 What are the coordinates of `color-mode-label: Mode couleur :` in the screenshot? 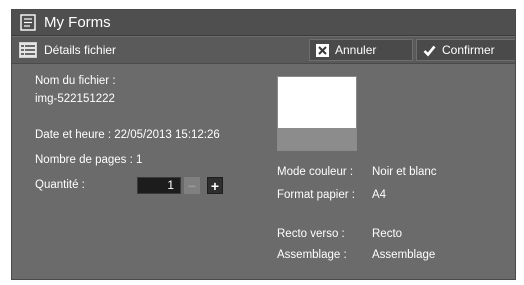 It's located at (315, 172).